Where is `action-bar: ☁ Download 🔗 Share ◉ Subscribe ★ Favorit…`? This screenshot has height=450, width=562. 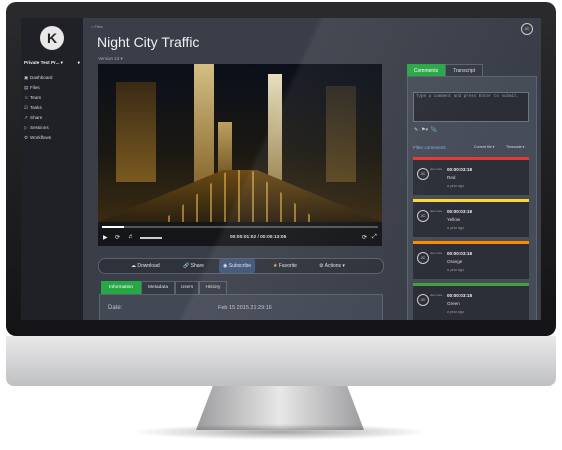 action-bar: ☁ Download 🔗 Share ◉ Subscribe ★ Favorit… is located at coordinates (241, 266).